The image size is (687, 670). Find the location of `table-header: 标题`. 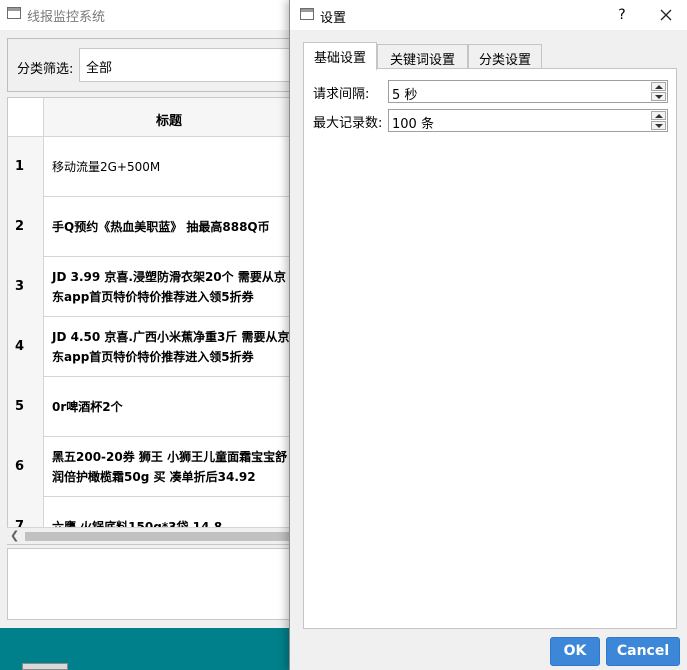

table-header: 标题 is located at coordinates (175, 117).